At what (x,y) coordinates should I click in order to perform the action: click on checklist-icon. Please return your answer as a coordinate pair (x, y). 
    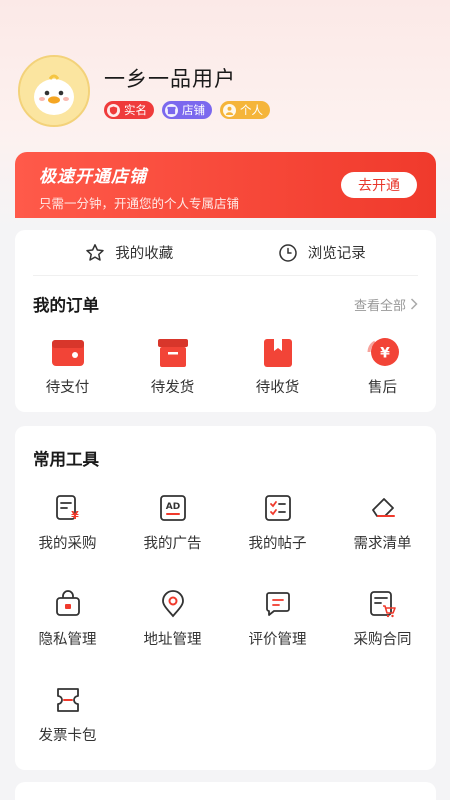
    Looking at the image, I should click on (277, 508).